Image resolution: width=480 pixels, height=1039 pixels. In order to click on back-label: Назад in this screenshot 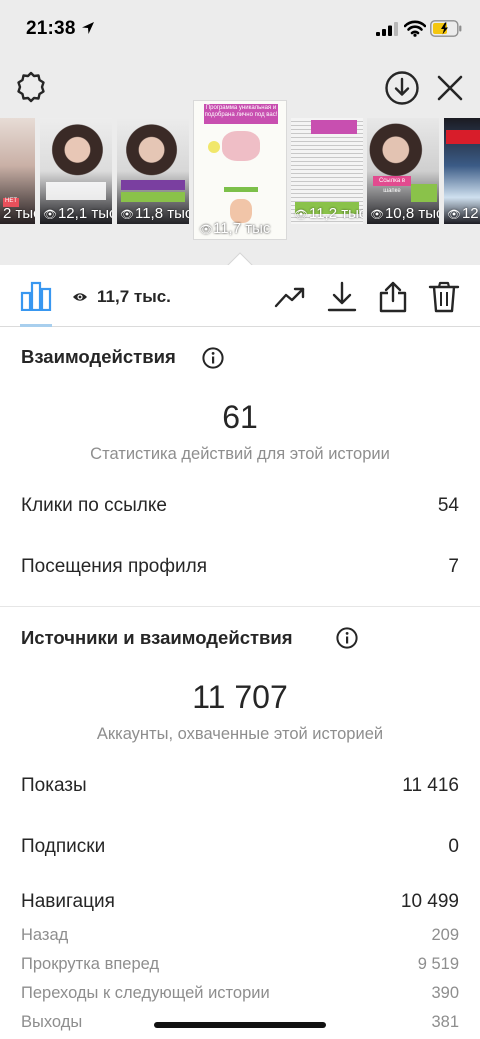, I will do `click(45, 935)`.